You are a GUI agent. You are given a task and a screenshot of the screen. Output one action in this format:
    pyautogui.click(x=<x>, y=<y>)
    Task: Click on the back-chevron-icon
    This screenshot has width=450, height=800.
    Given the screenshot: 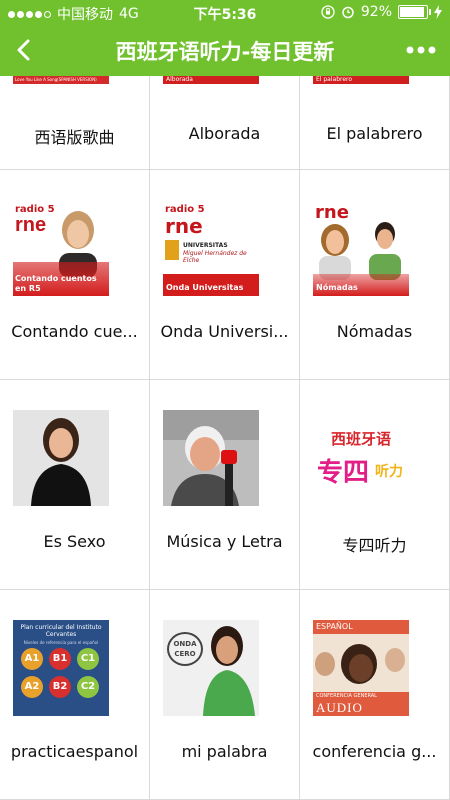 What is the action you would take?
    pyautogui.click(x=25, y=50)
    